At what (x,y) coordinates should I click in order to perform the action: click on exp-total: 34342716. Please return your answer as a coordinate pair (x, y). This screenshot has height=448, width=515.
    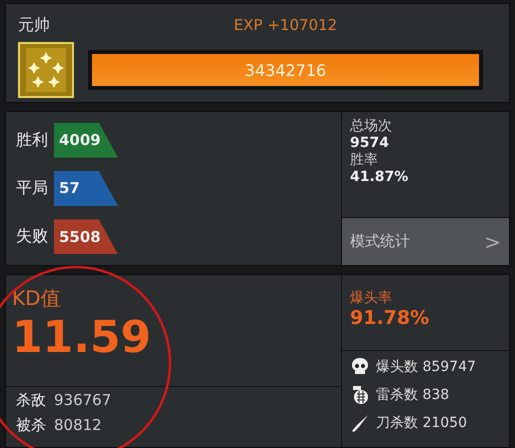
    Looking at the image, I should click on (286, 71).